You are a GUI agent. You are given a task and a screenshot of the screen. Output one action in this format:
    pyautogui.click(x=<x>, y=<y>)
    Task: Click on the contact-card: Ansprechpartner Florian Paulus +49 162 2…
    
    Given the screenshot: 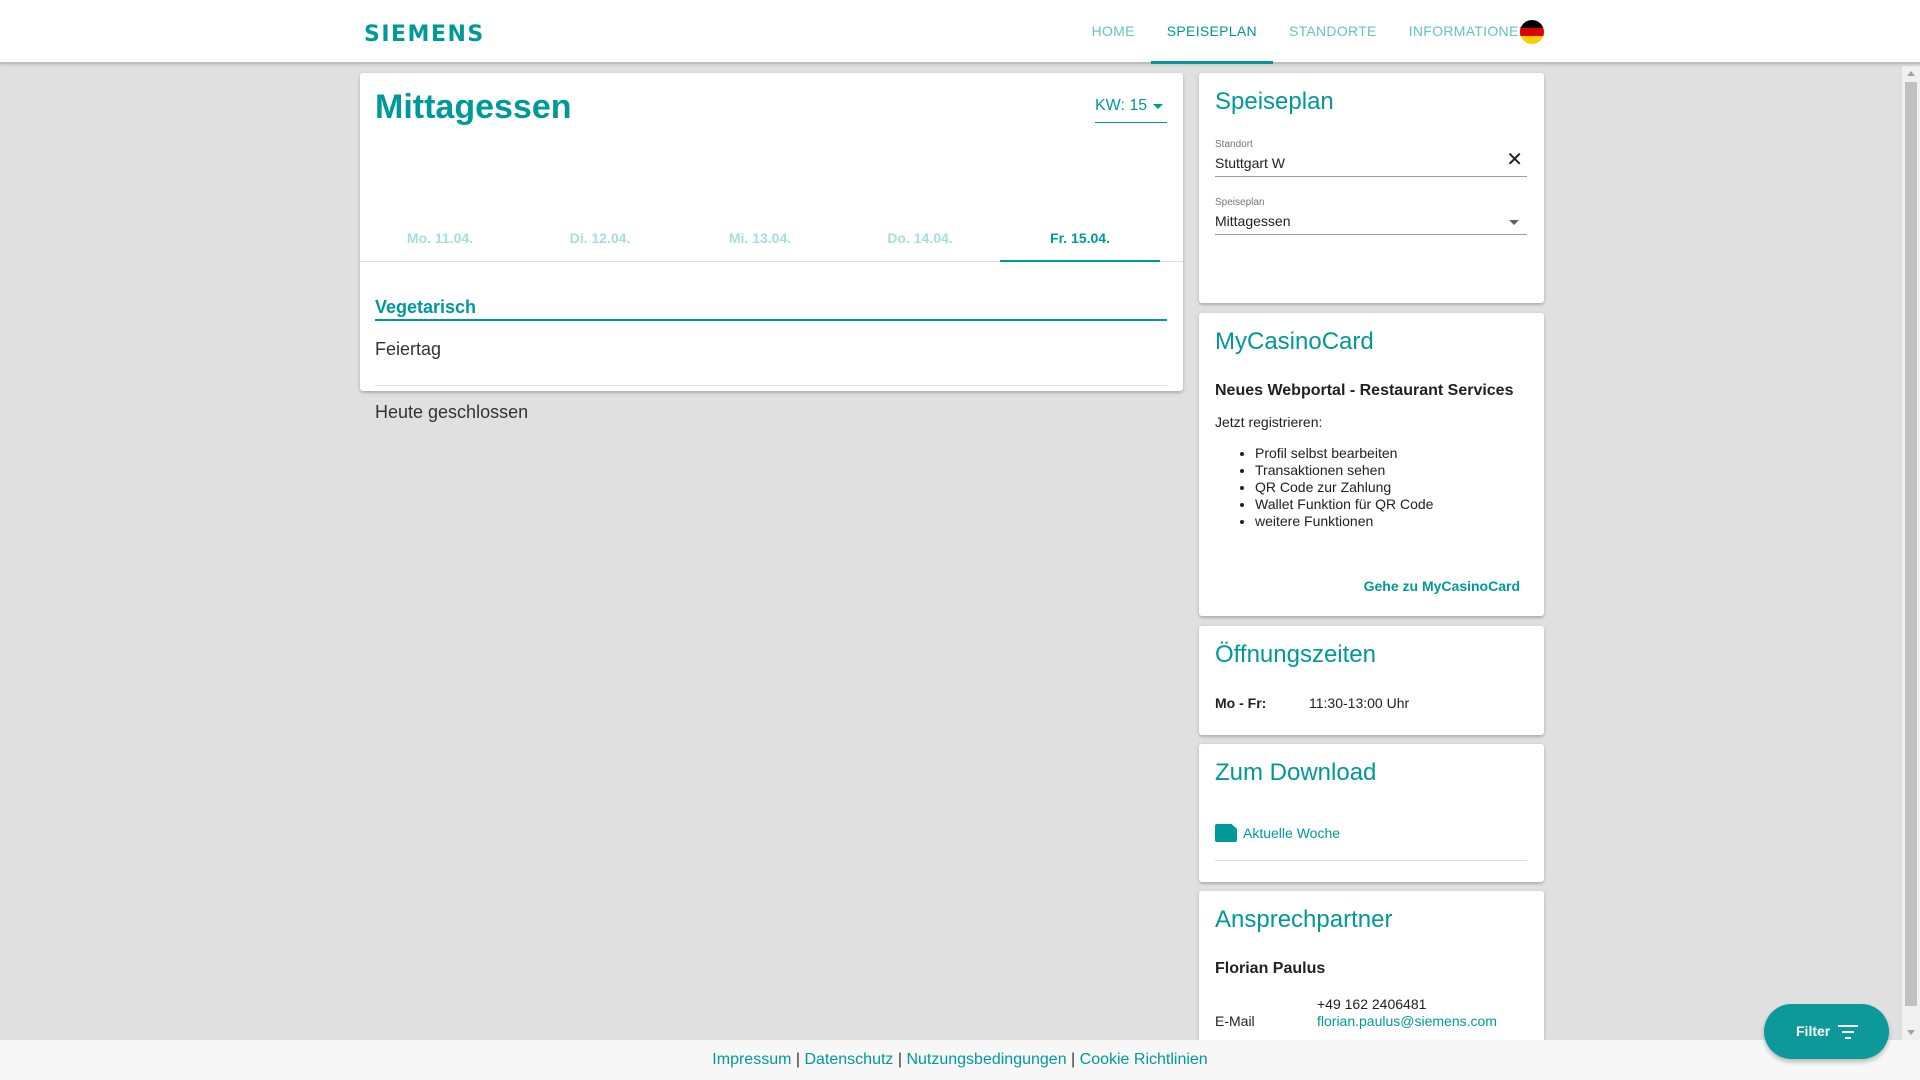 What is the action you would take?
    pyautogui.click(x=1371, y=966)
    